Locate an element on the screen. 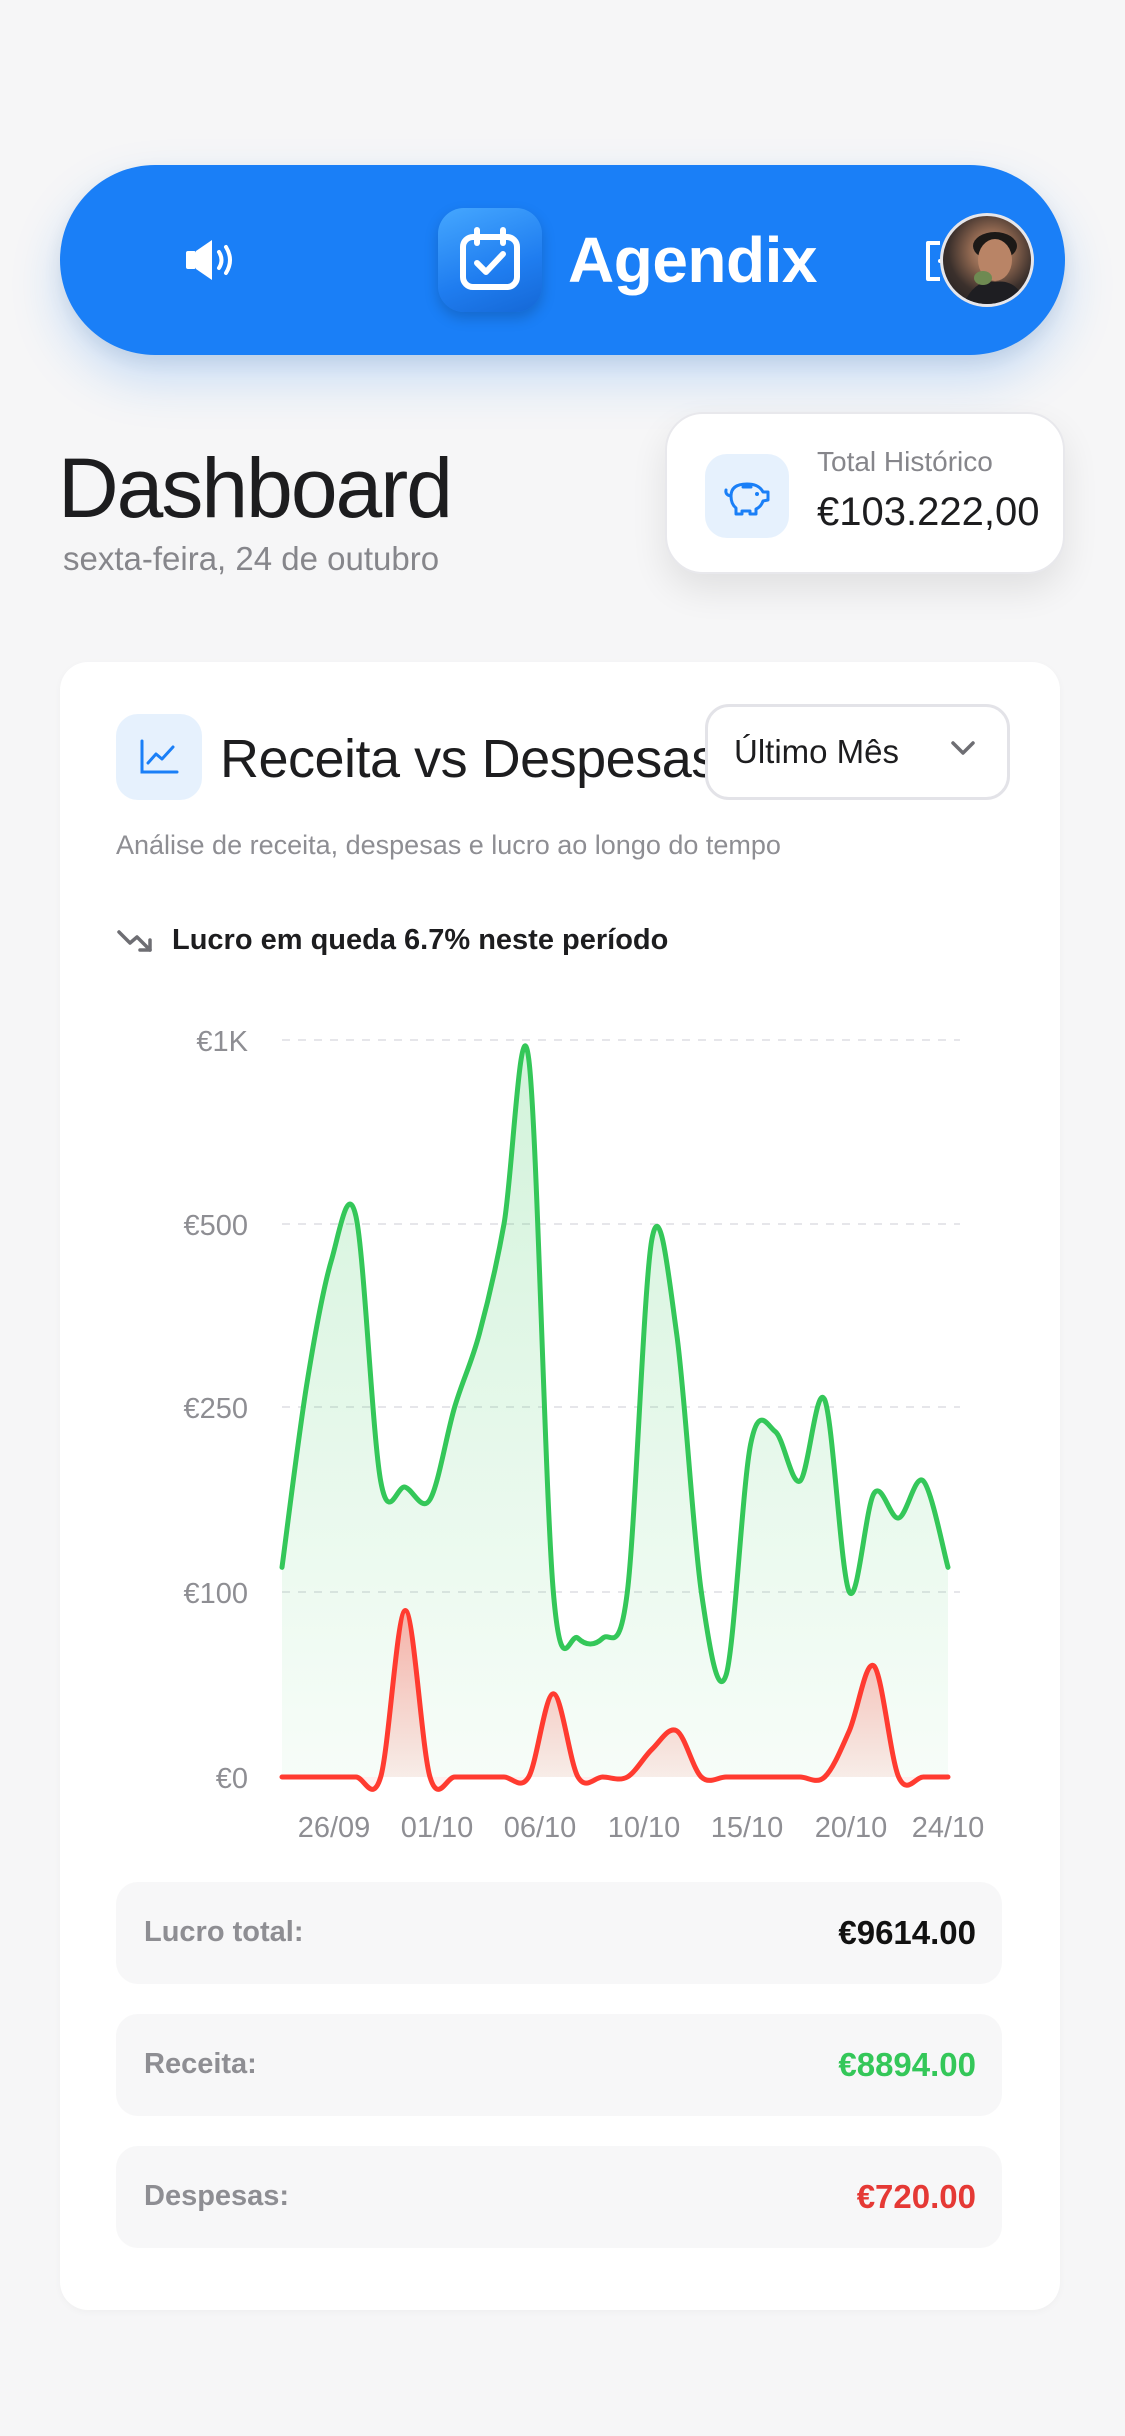 The image size is (1125, 2436). page-title: Dashboard is located at coordinates (255, 488).